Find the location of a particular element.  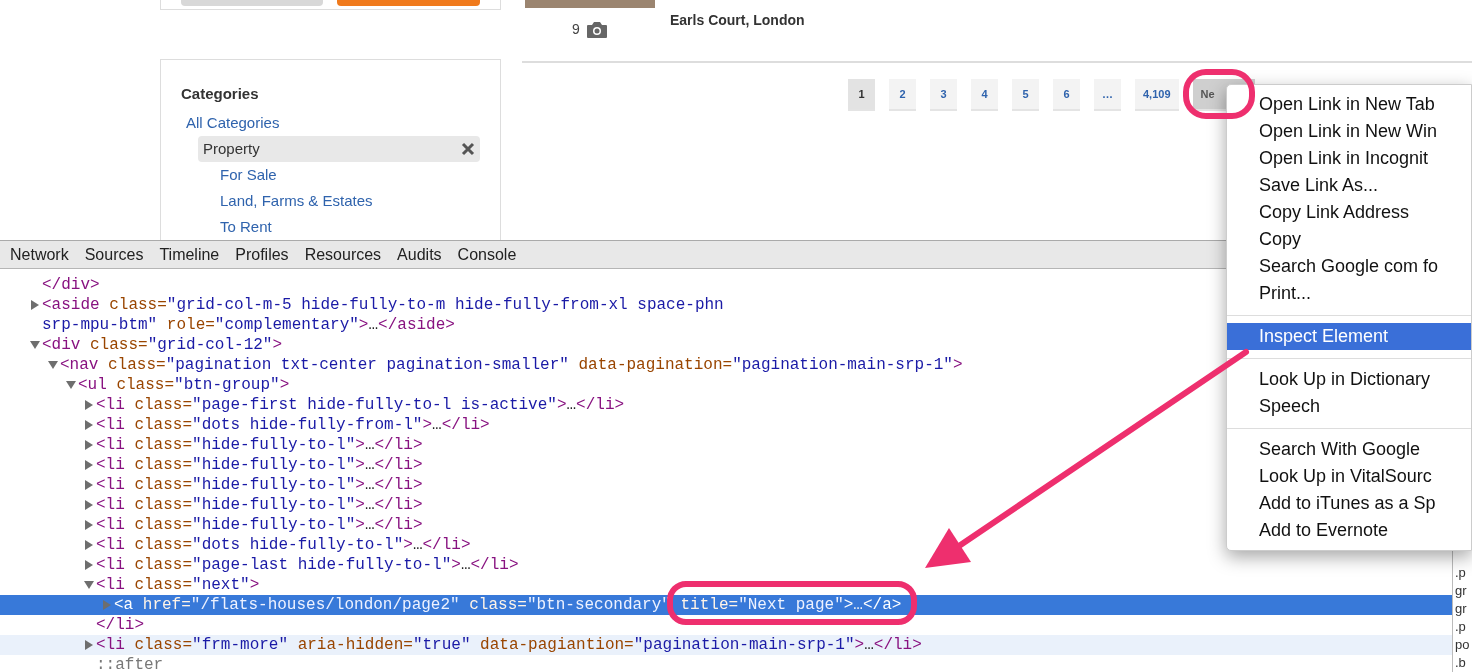

code-line: <li class="next"> is located at coordinates (178, 585).